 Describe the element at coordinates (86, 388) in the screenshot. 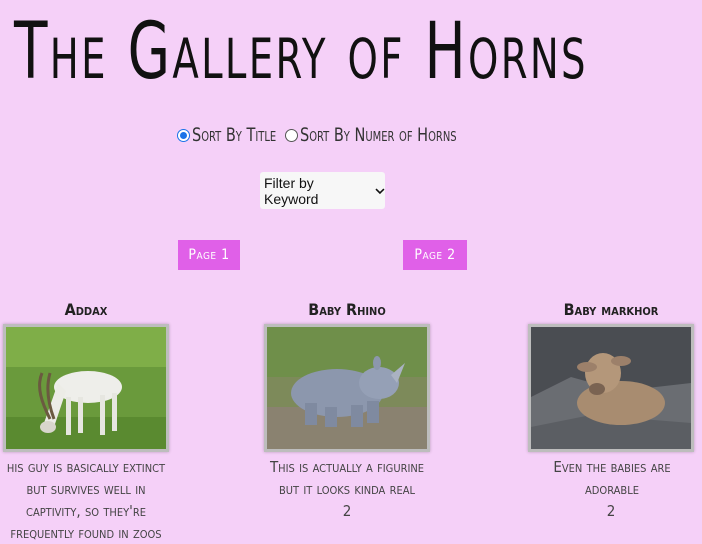

I see `addax-image` at that location.